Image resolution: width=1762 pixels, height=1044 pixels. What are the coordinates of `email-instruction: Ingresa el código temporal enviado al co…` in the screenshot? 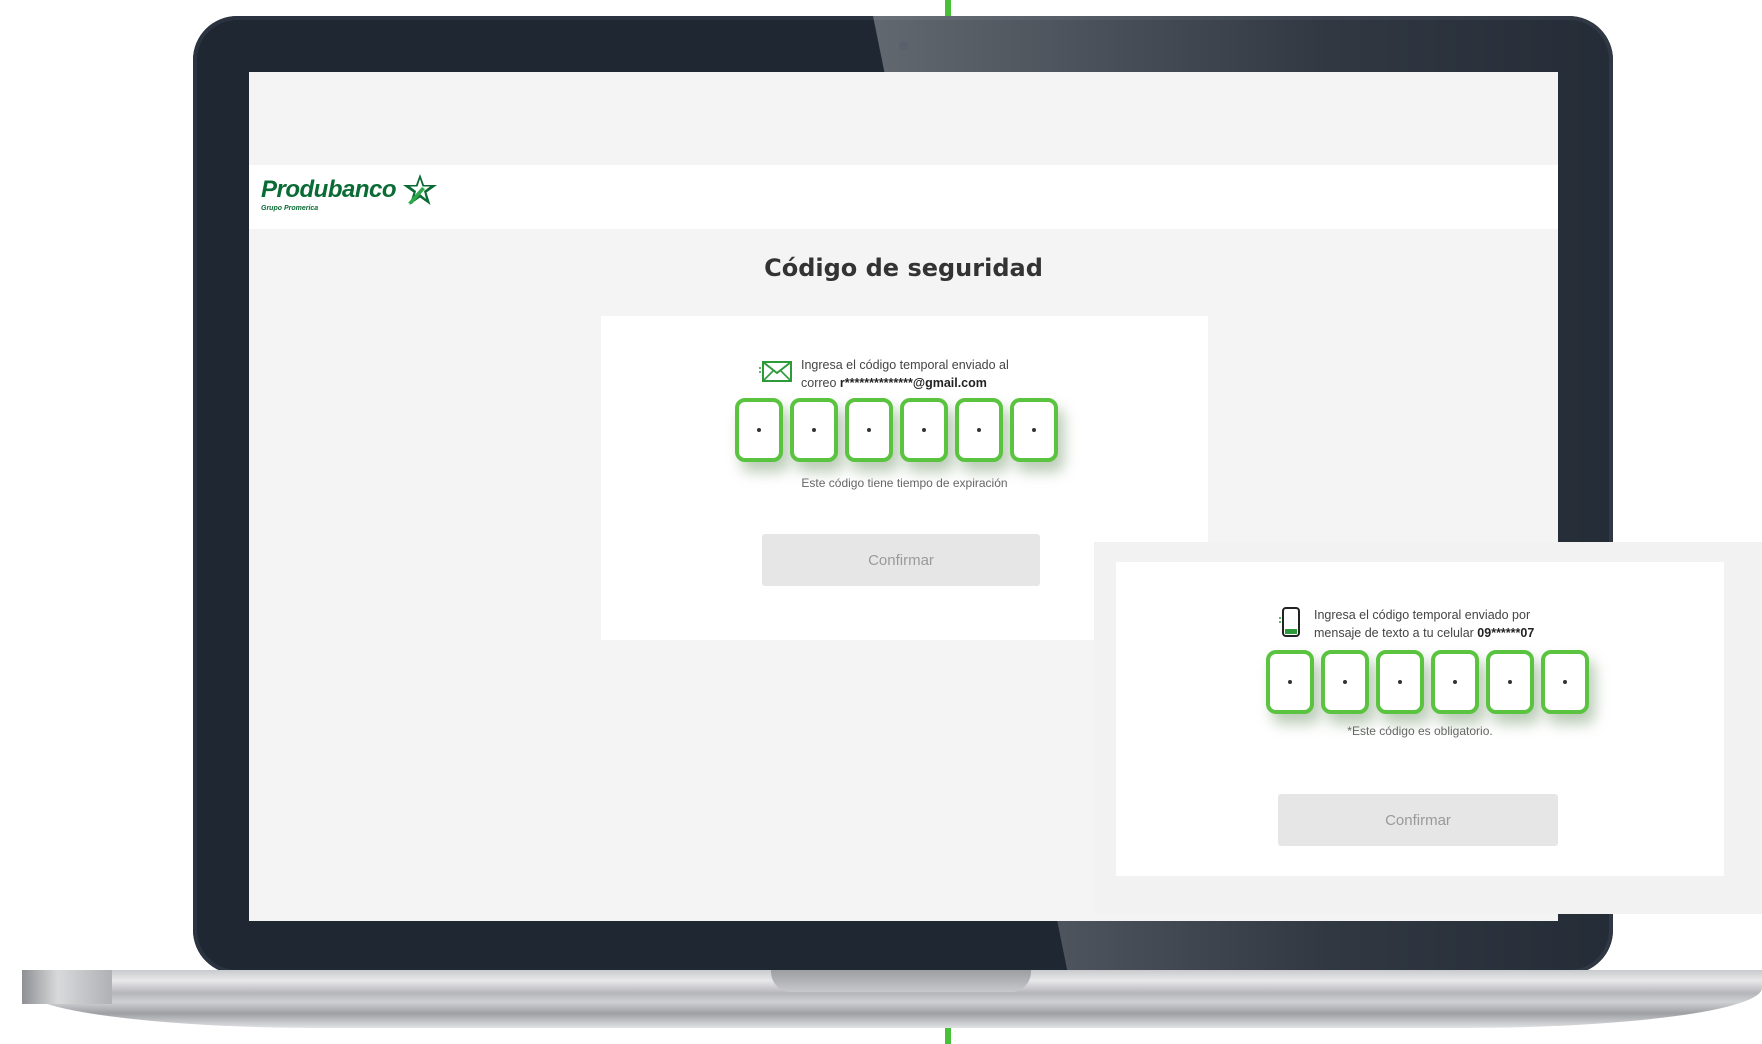 It's located at (884, 374).